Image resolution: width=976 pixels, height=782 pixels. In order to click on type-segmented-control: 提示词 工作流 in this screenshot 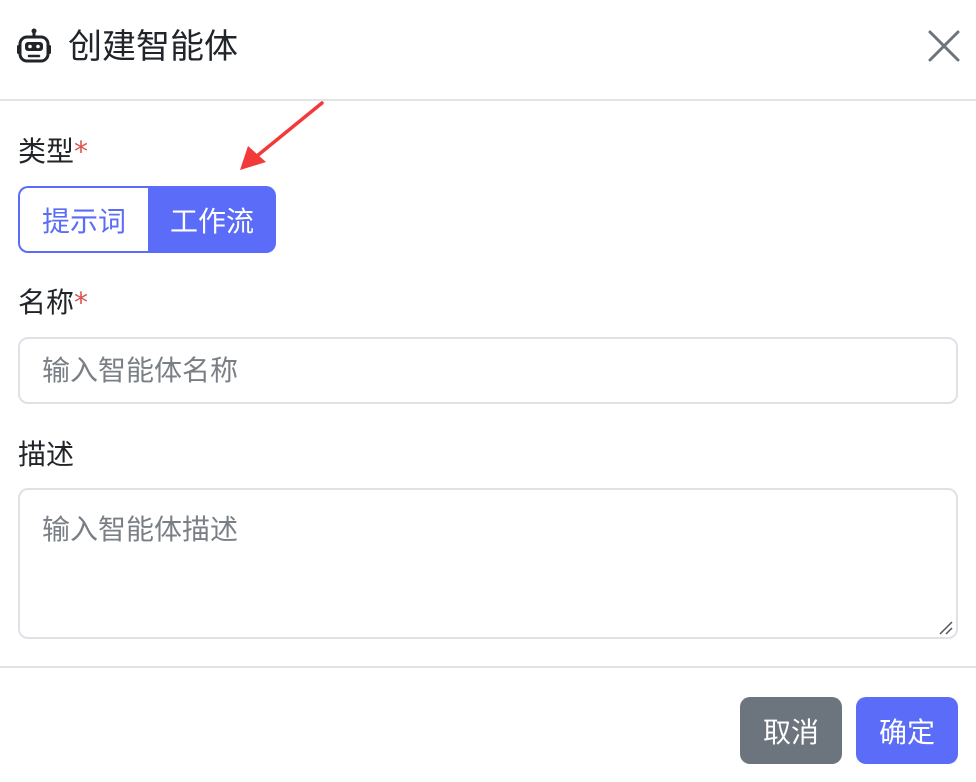, I will do `click(147, 219)`.